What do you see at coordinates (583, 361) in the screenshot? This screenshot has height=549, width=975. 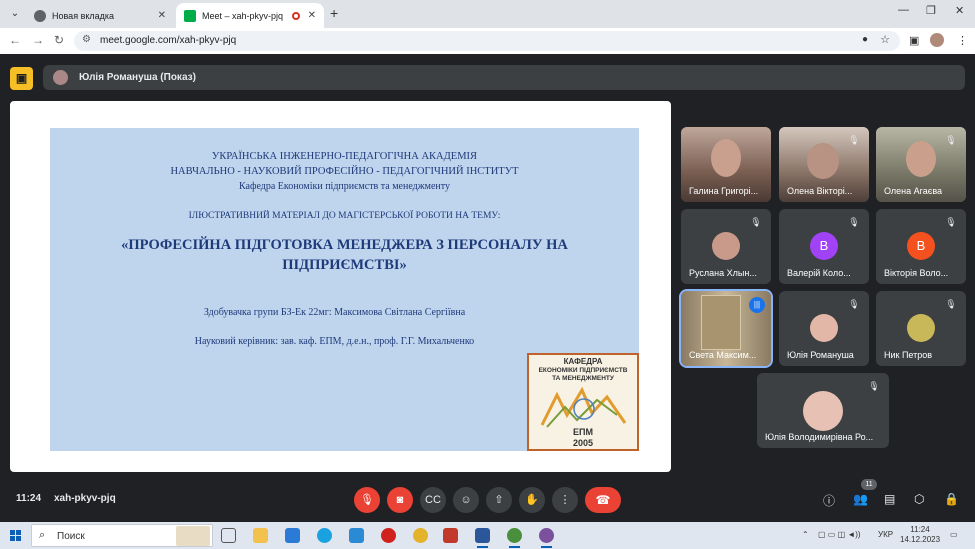 I see `logo-text: КАФЕДРА` at bounding box center [583, 361].